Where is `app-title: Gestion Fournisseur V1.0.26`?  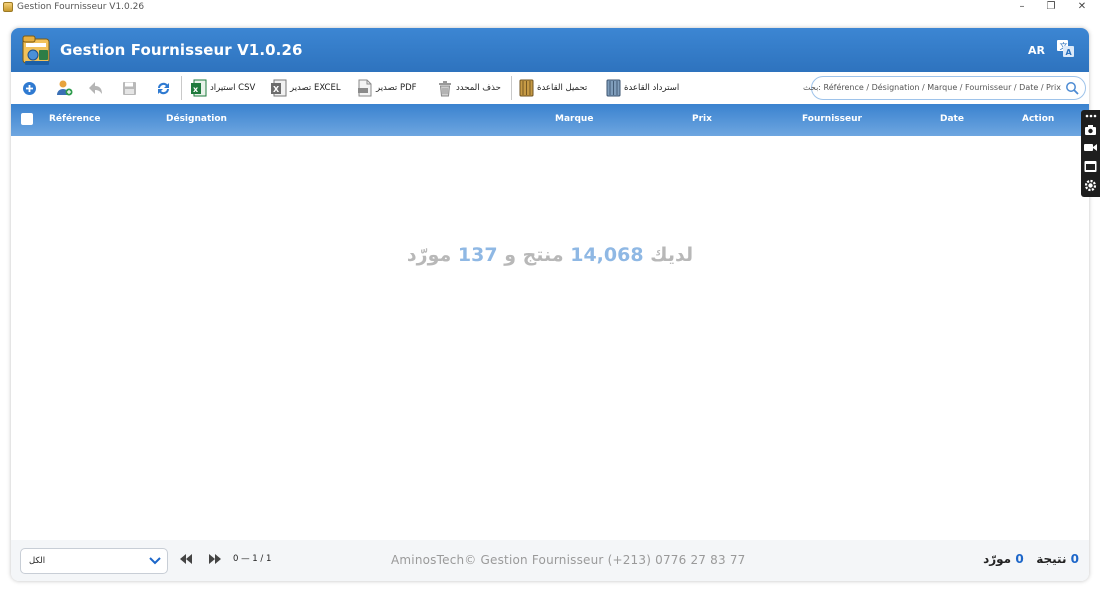
app-title: Gestion Fournisseur V1.0.26 is located at coordinates (181, 50).